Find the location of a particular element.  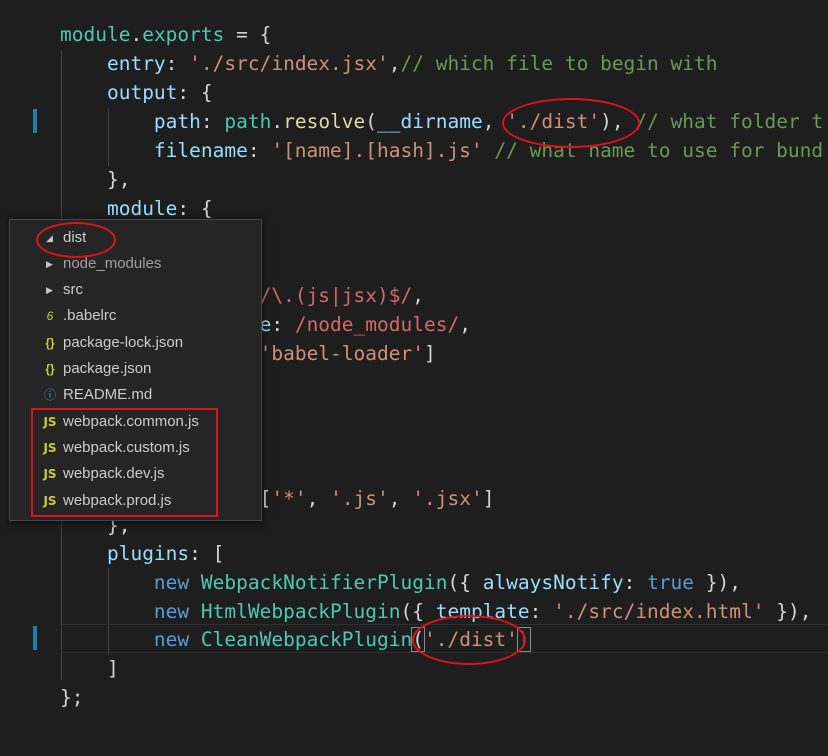

tree-item-package-json: {} package.json is located at coordinates (135, 369).